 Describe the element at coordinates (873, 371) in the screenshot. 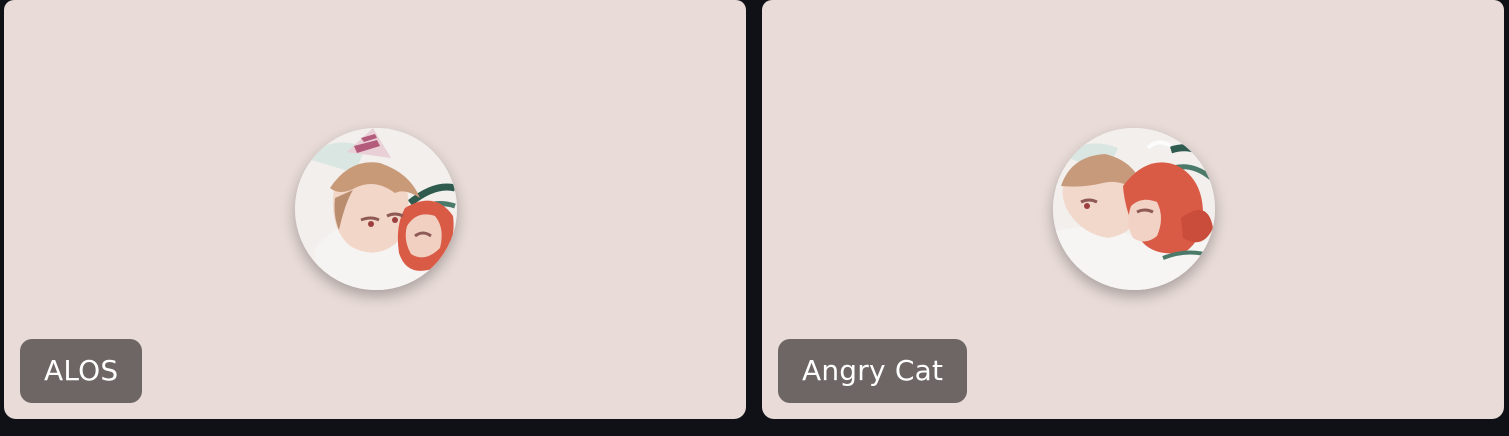

I see `name-badge: Angry Cat` at that location.